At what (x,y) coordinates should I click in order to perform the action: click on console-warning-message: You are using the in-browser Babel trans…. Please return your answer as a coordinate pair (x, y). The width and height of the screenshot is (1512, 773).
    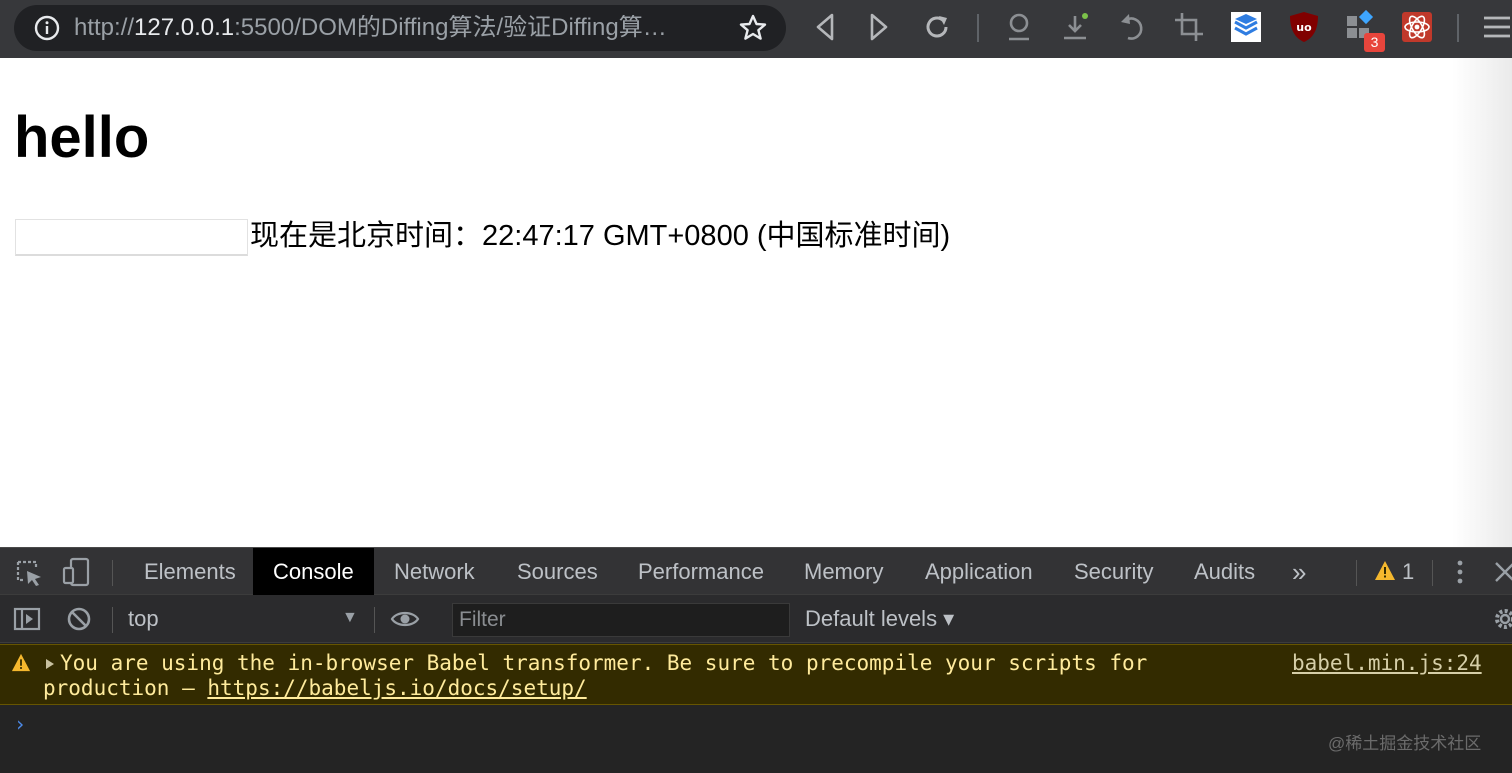
    Looking at the image, I should click on (756, 674).